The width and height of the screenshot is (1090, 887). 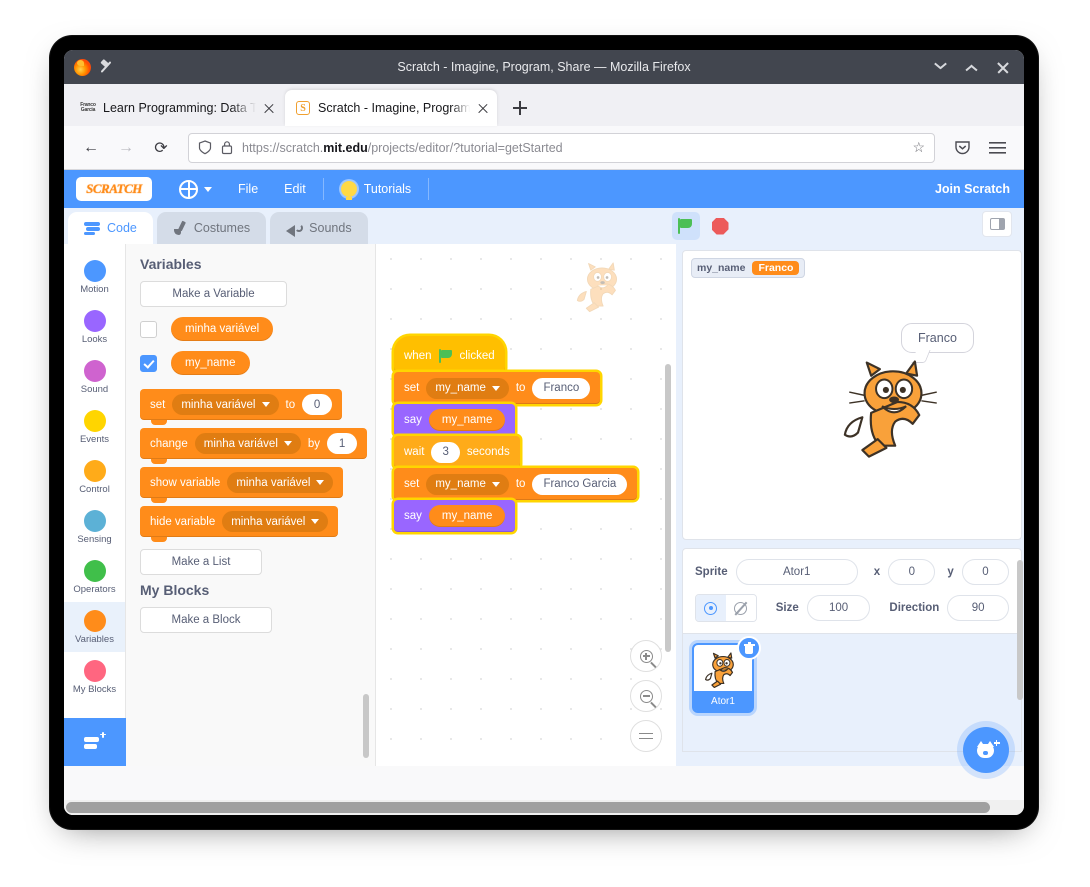 I want to click on palette-scrollbar, so click(x=366, y=726).